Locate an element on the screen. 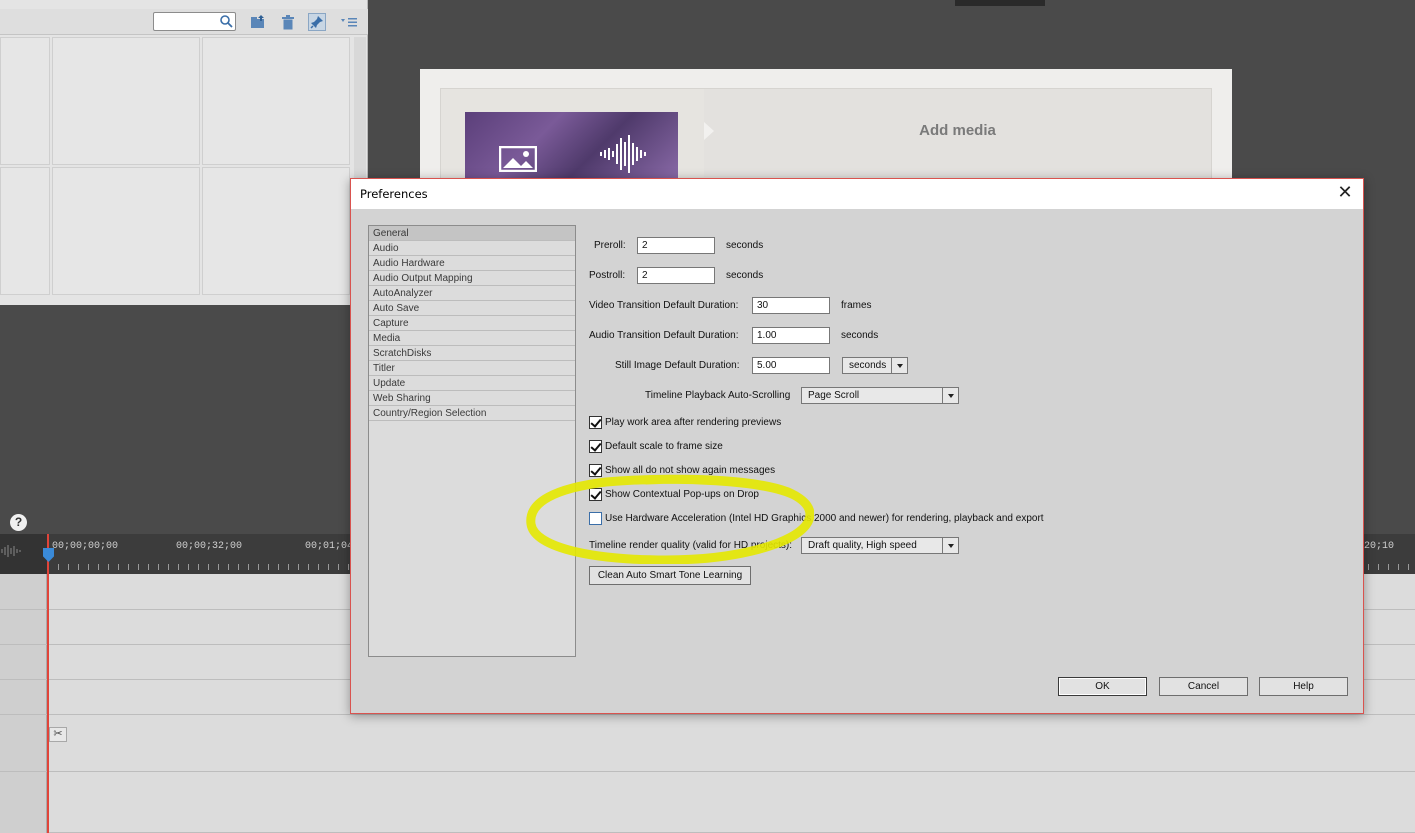  category-item-scratchdisks: ScratchDisks is located at coordinates (472, 353).